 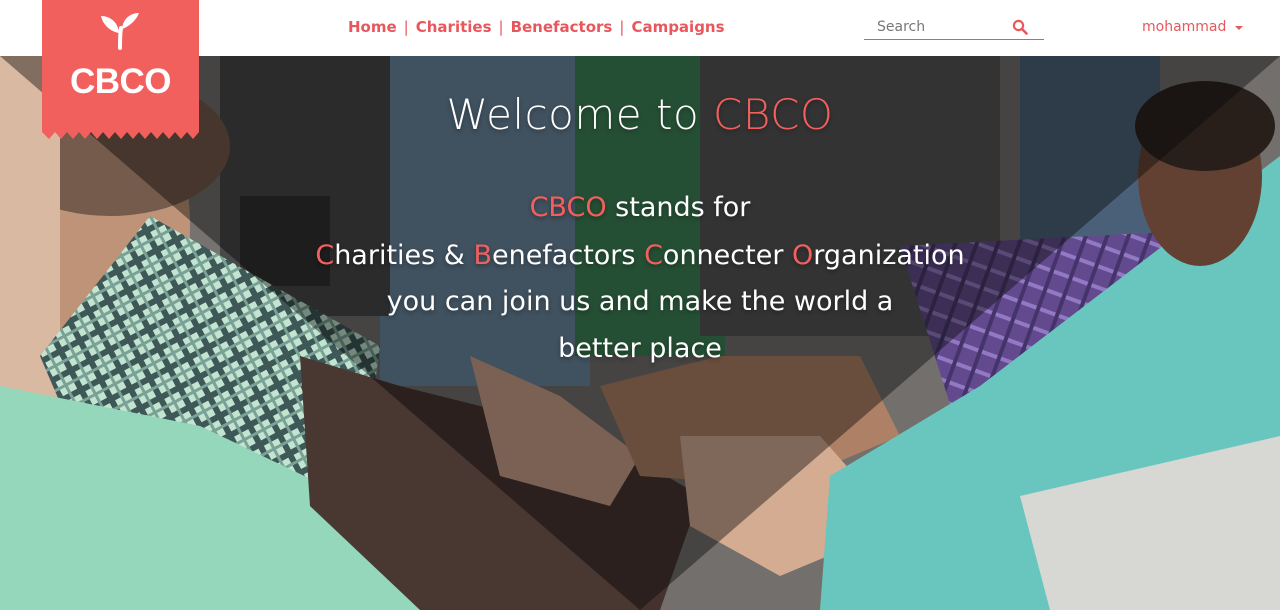 I want to click on acronym-word-rest: enefactors, so click(x=568, y=255).